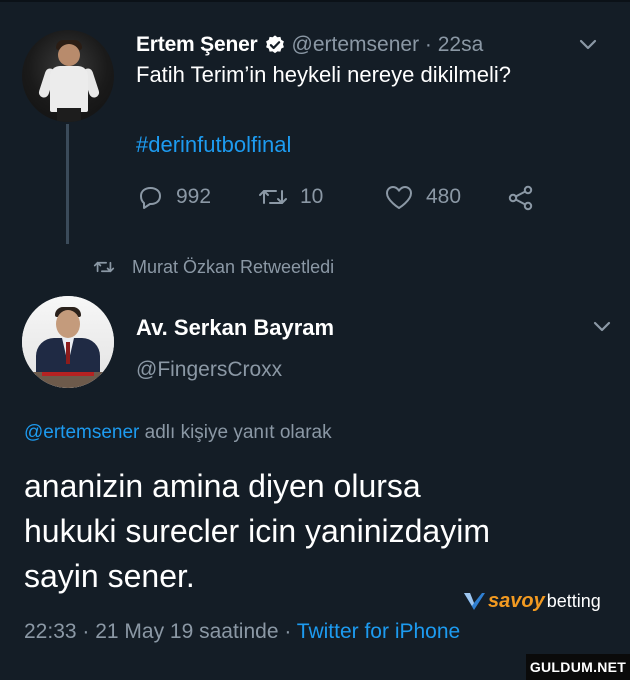  What do you see at coordinates (399, 197) in the screenshot?
I see `heart-icon` at bounding box center [399, 197].